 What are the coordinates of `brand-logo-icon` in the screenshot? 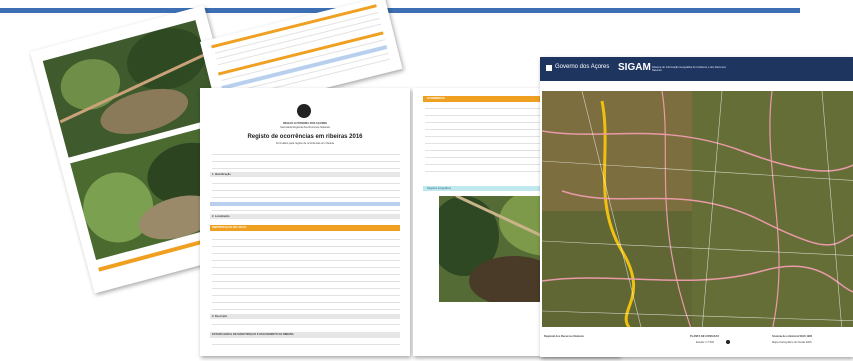 It's located at (549, 68).